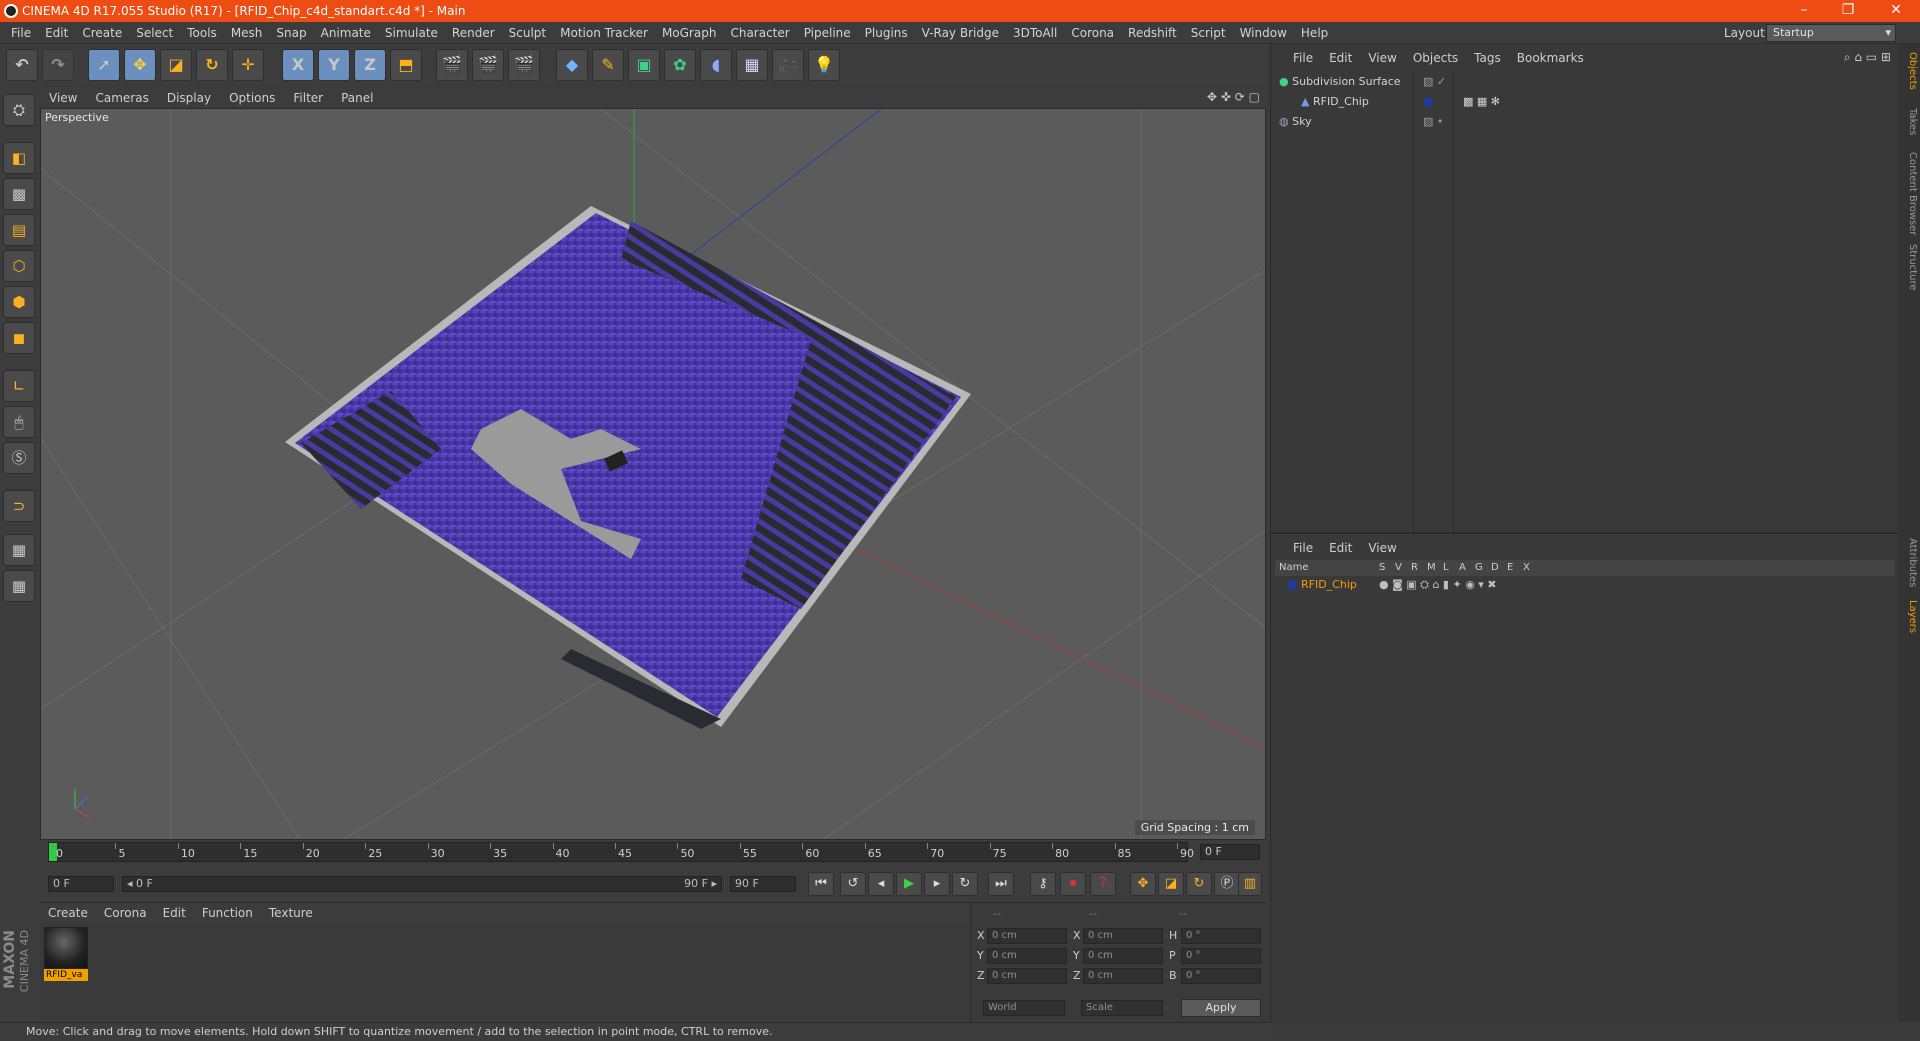  What do you see at coordinates (886, 33) in the screenshot?
I see `menu-plugins: Plugins` at bounding box center [886, 33].